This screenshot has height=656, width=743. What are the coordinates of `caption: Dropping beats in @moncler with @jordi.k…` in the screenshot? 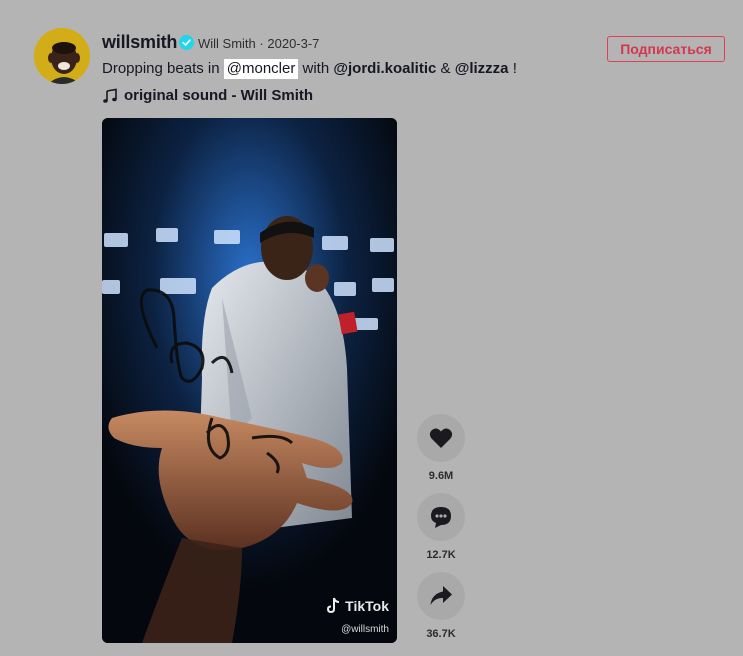 It's located at (309, 69).